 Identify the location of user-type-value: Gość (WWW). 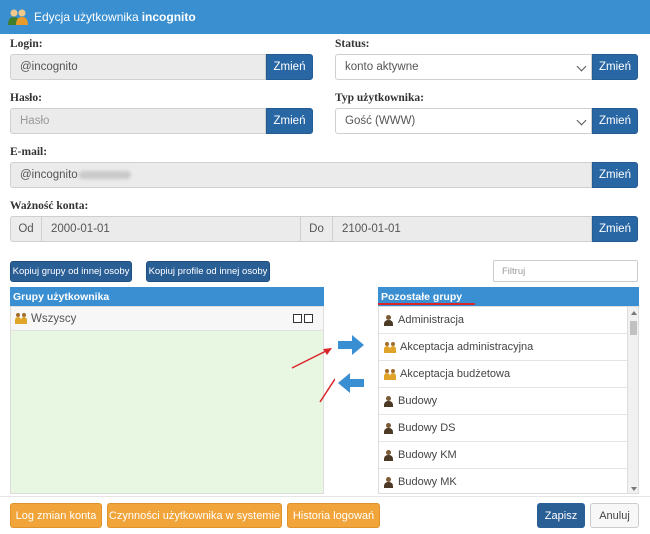
(380, 121).